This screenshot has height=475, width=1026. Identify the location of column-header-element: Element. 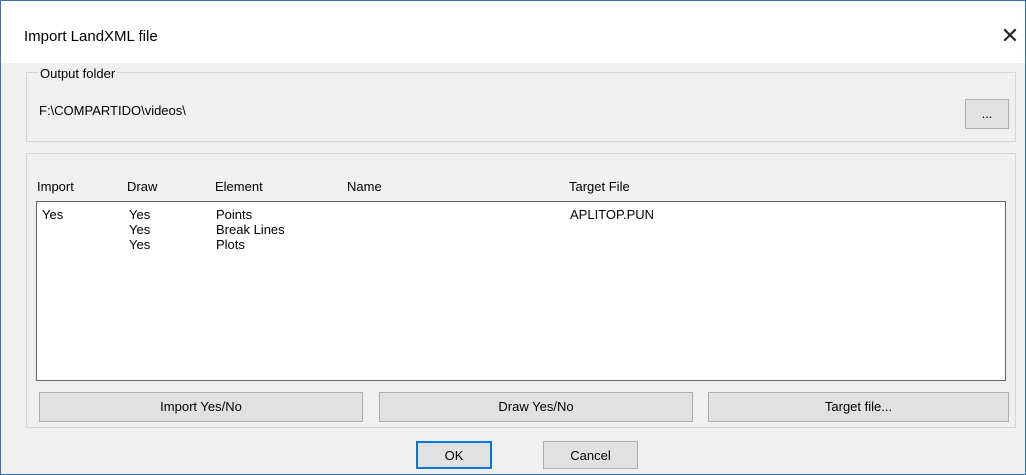
(239, 186).